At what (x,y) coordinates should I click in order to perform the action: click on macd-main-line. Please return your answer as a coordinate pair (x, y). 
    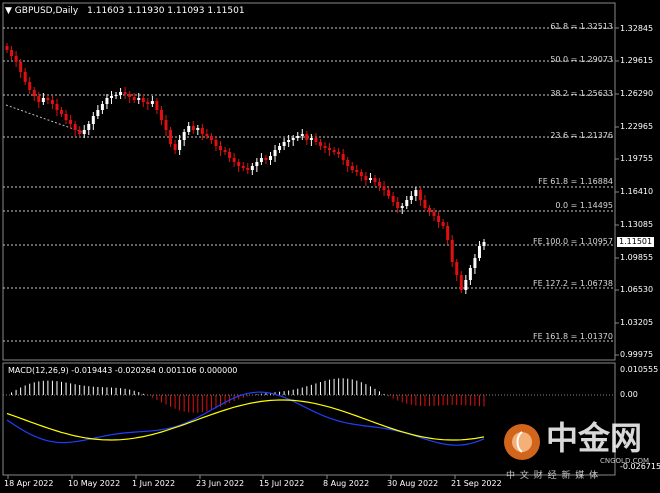
    Looking at the image, I should click on (245, 418).